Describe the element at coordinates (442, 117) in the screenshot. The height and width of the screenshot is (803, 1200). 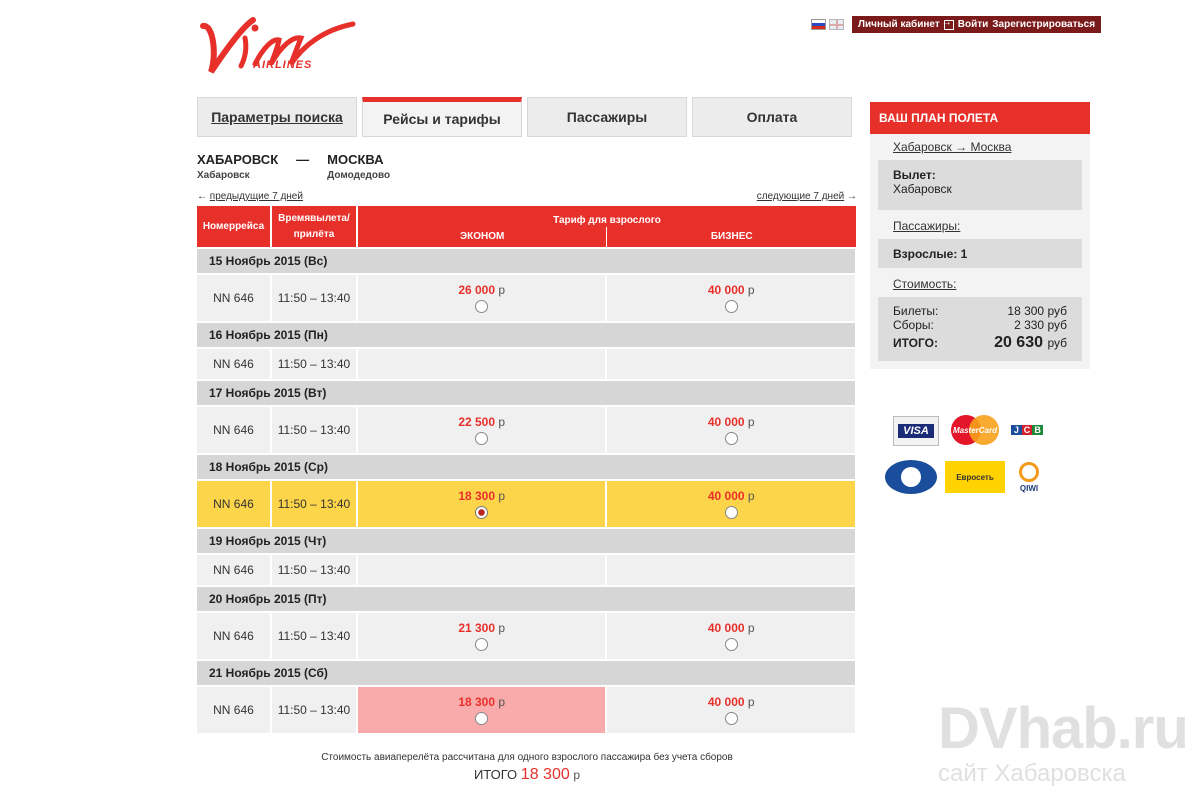
I see `tab-flights-tariffs: Рейсы и тарифы` at that location.